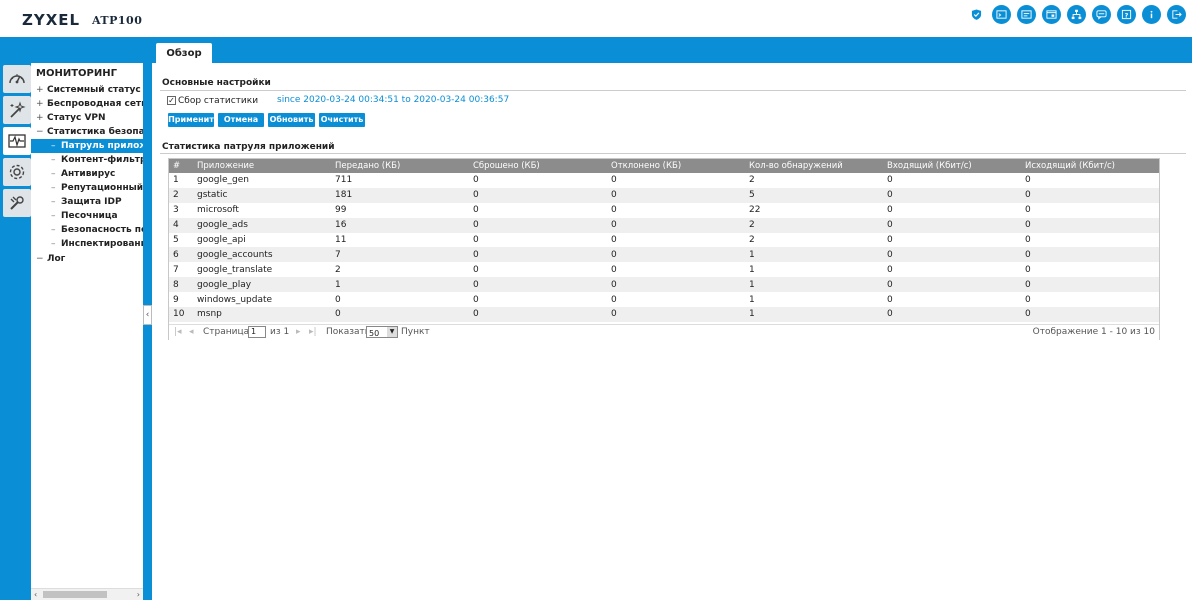  What do you see at coordinates (400, 195) in the screenshot?
I see `cell-transferred: 181` at bounding box center [400, 195].